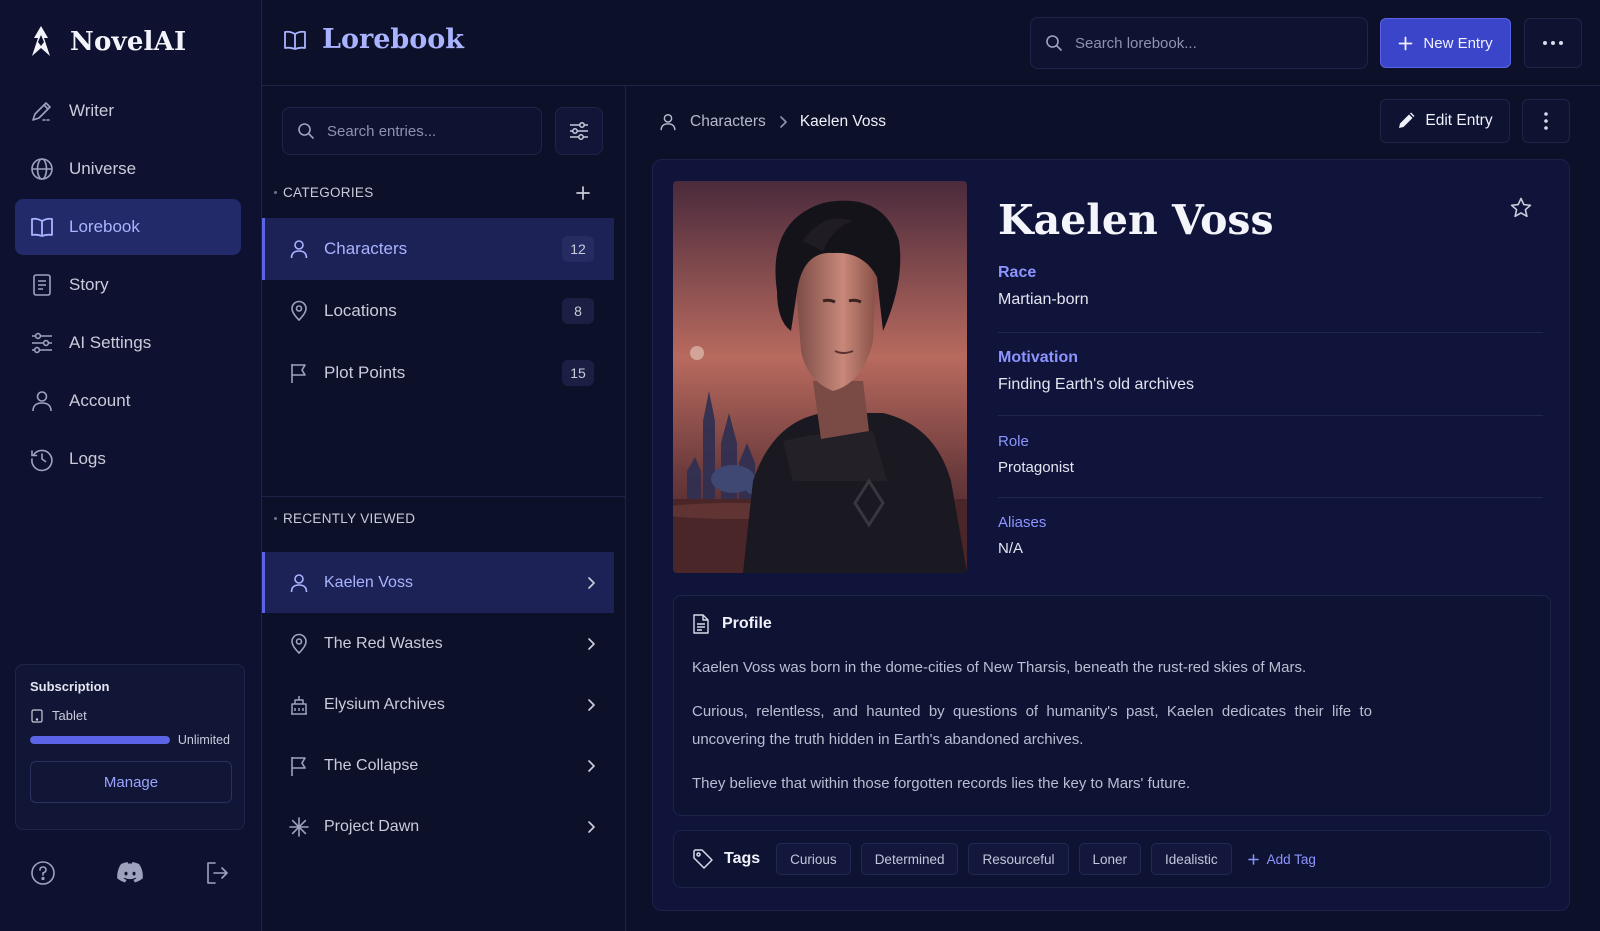  What do you see at coordinates (438, 826) in the screenshot?
I see `recent-item-project-dawn: Project Dawn` at bounding box center [438, 826].